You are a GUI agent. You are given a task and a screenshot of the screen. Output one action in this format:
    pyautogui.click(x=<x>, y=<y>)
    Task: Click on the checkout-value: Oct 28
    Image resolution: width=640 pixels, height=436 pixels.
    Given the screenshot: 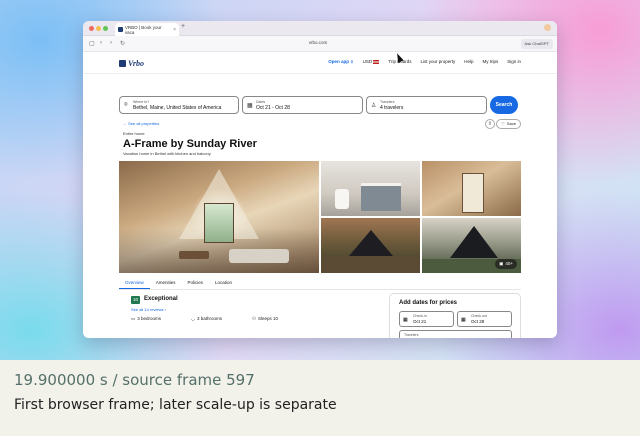 What is the action you would take?
    pyautogui.click(x=478, y=321)
    